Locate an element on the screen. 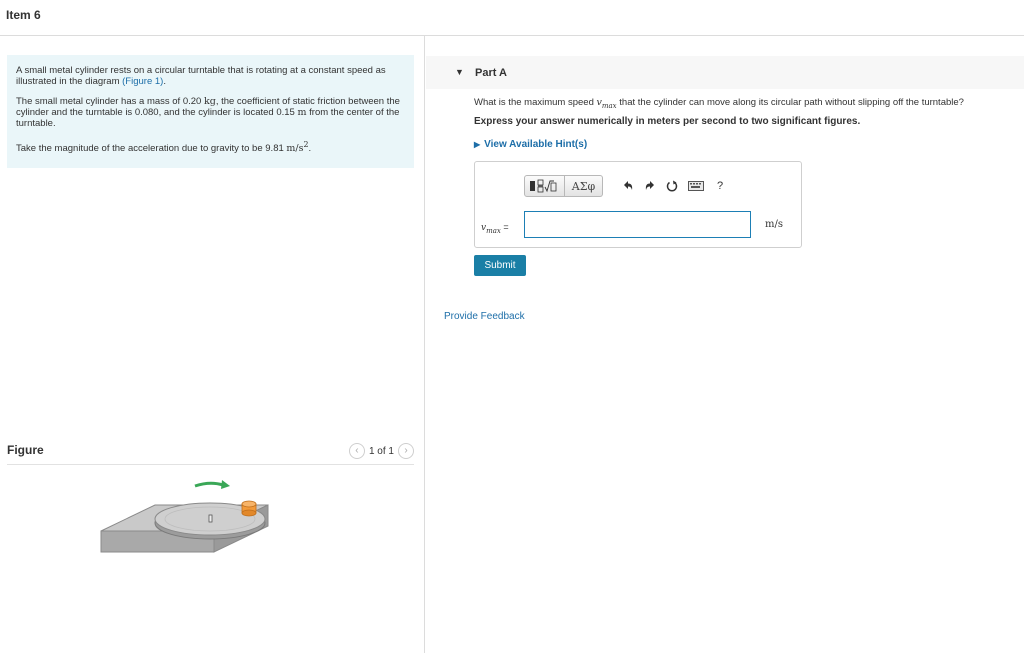 This screenshot has width=1024, height=653. distance-unit: m is located at coordinates (302, 112).